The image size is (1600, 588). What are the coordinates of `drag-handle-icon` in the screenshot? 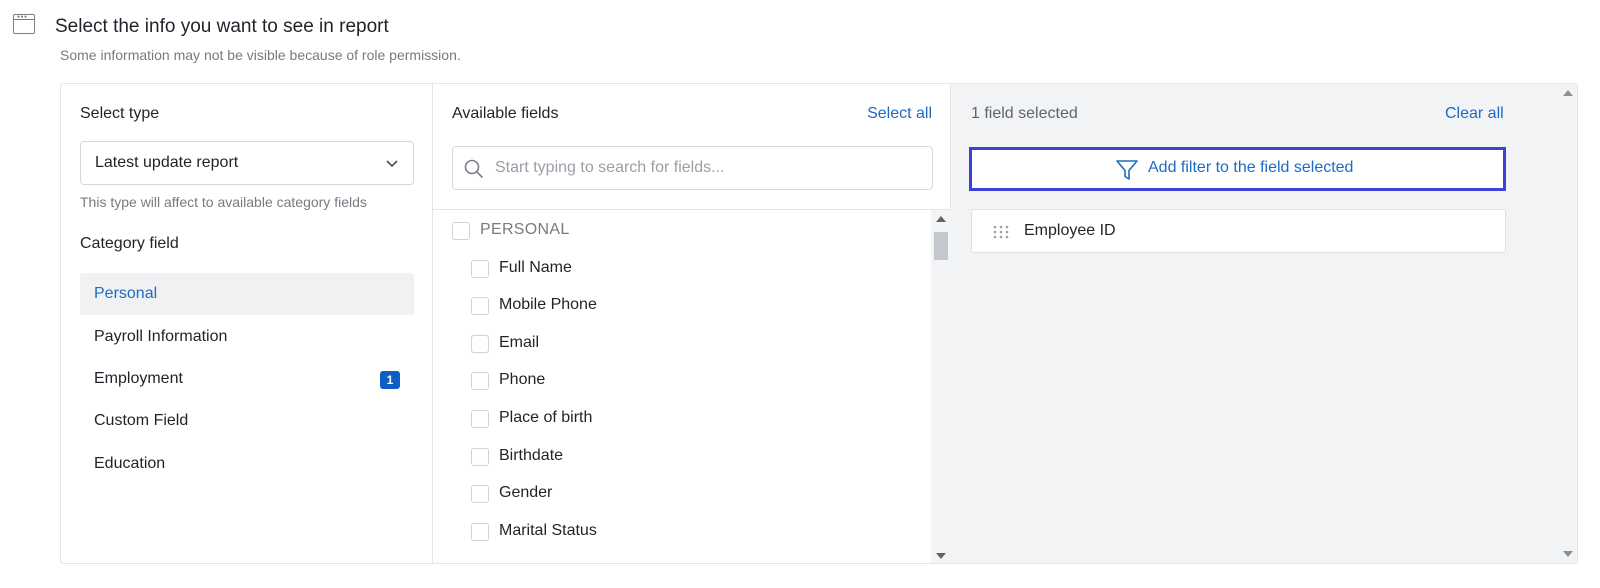 It's located at (1001, 232).